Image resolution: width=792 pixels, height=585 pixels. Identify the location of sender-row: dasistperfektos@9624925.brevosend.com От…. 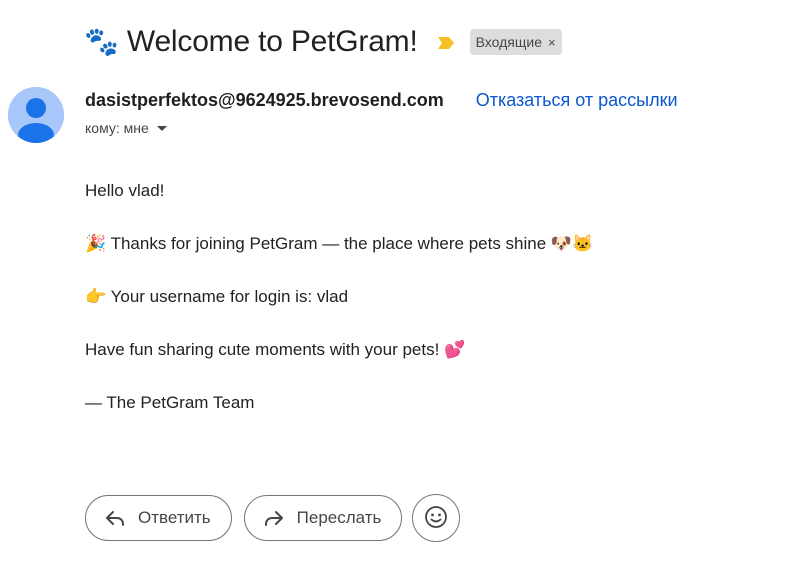
(381, 100).